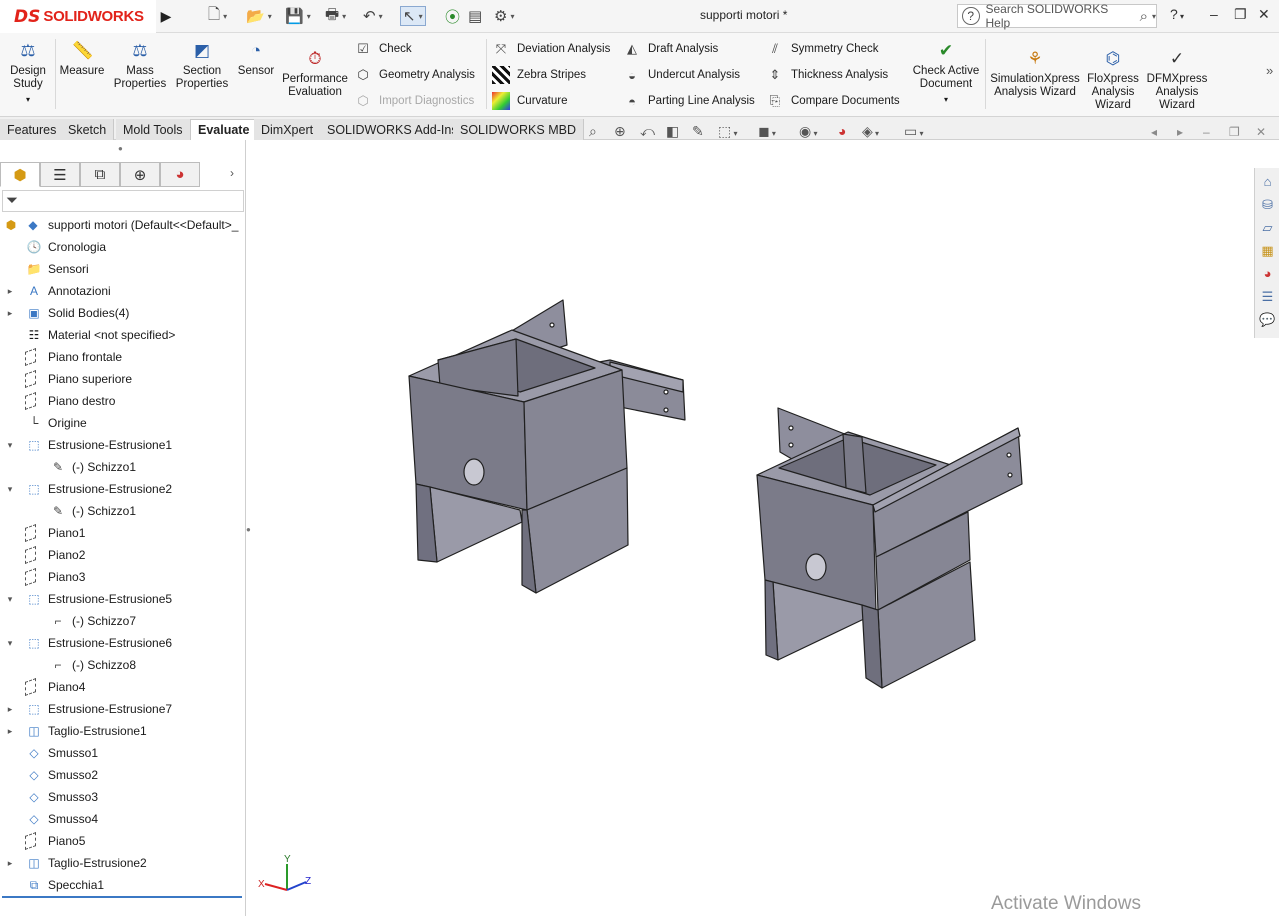 Image resolution: width=1279 pixels, height=916 pixels. Describe the element at coordinates (1267, 204) in the screenshot. I see `design-library-icon: ⛁` at that location.